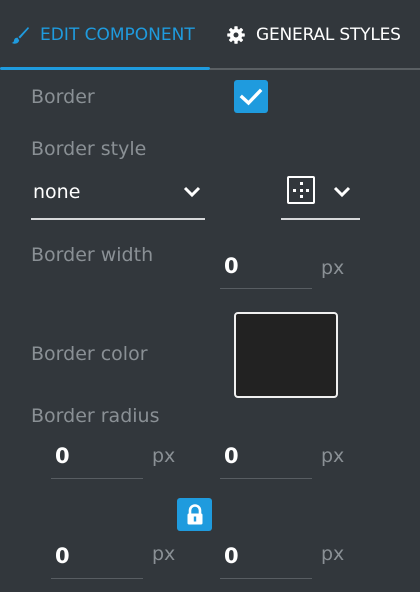 The width and height of the screenshot is (420, 592). Describe the element at coordinates (105, 68) in the screenshot. I see `active-tab-indicator` at that location.